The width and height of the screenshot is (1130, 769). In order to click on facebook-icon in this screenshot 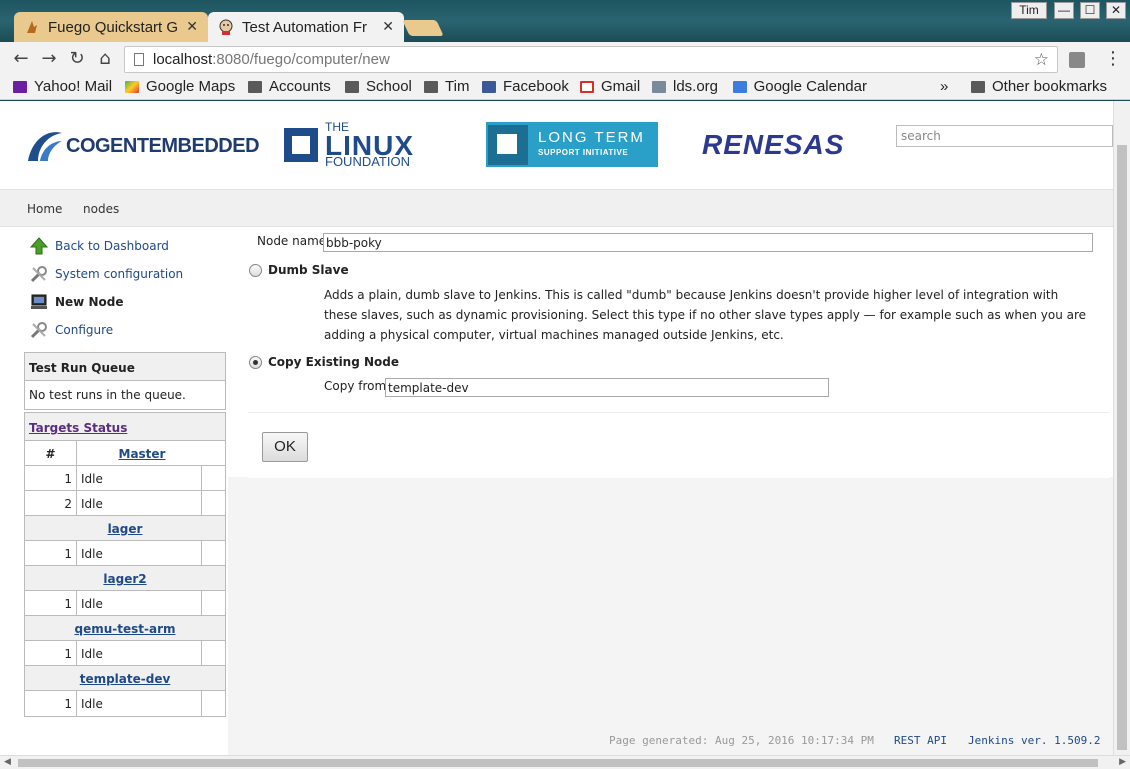, I will do `click(489, 86)`.